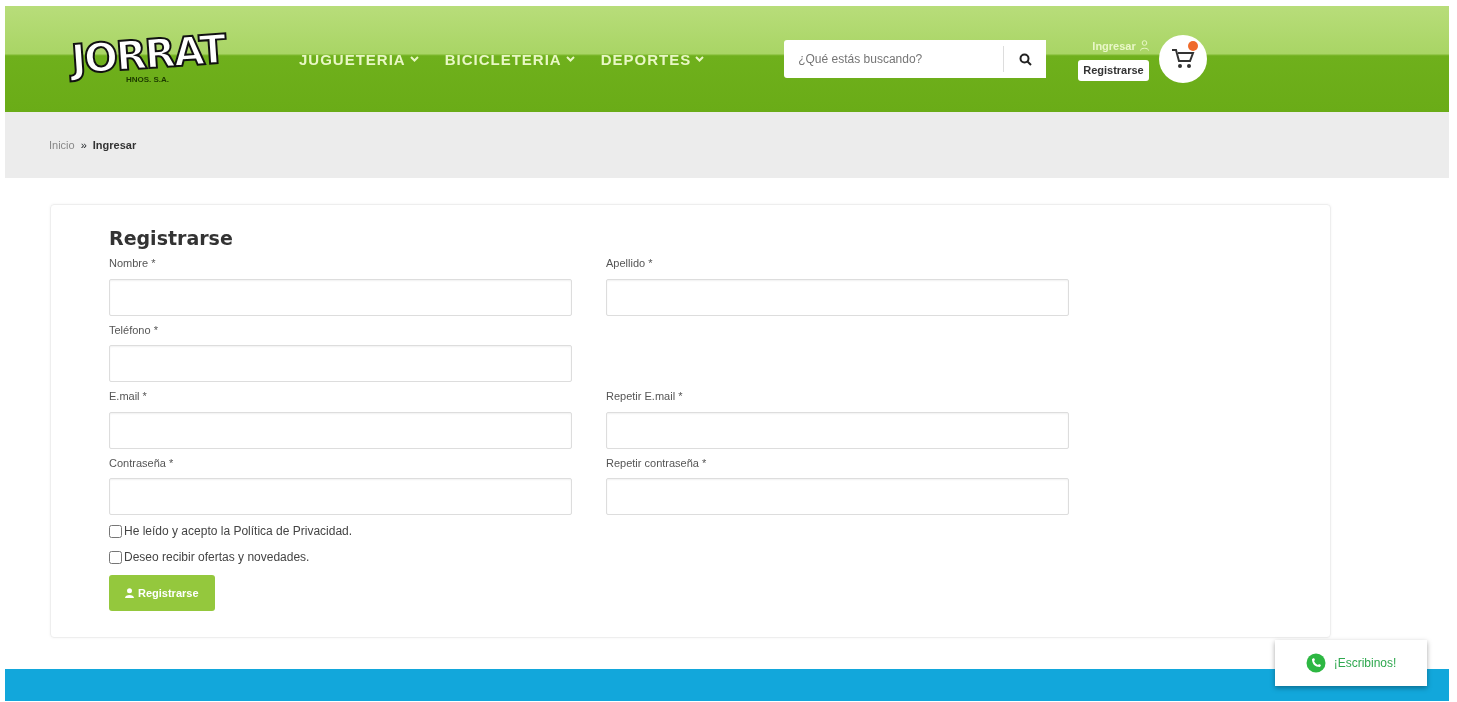  What do you see at coordinates (128, 396) in the screenshot?
I see `field-label: E.mail *` at bounding box center [128, 396].